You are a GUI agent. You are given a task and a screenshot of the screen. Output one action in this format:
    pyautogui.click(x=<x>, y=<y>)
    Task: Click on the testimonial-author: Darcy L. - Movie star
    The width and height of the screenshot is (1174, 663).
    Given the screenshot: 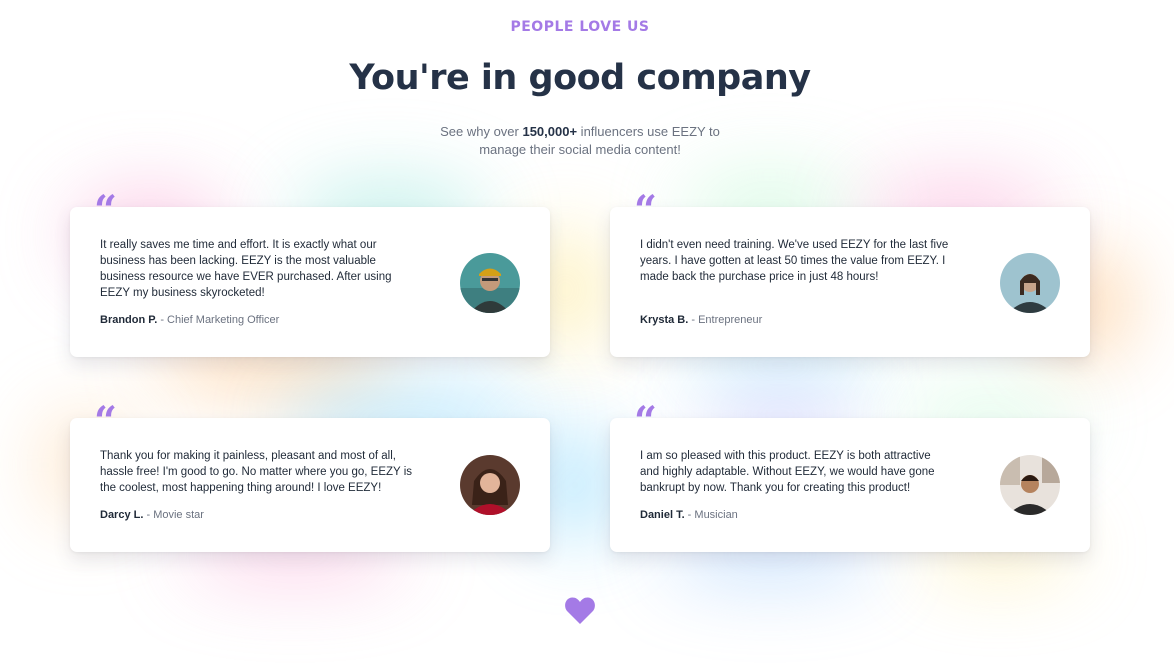 What is the action you would take?
    pyautogui.click(x=152, y=515)
    